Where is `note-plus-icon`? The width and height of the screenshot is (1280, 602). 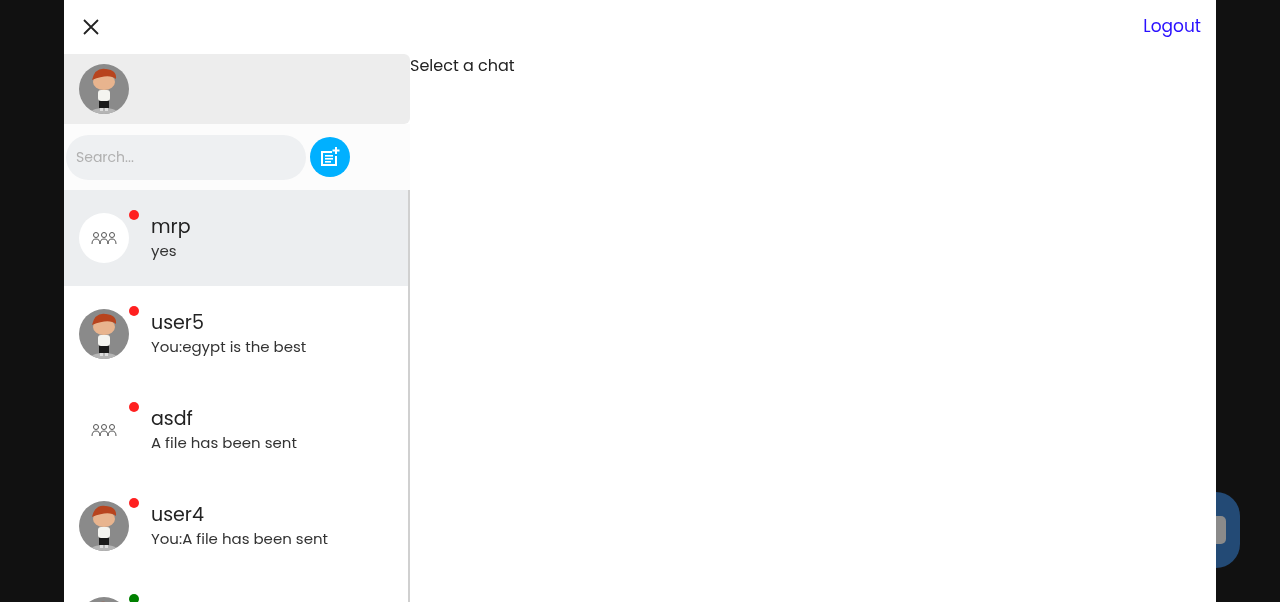
note-plus-icon is located at coordinates (330, 157).